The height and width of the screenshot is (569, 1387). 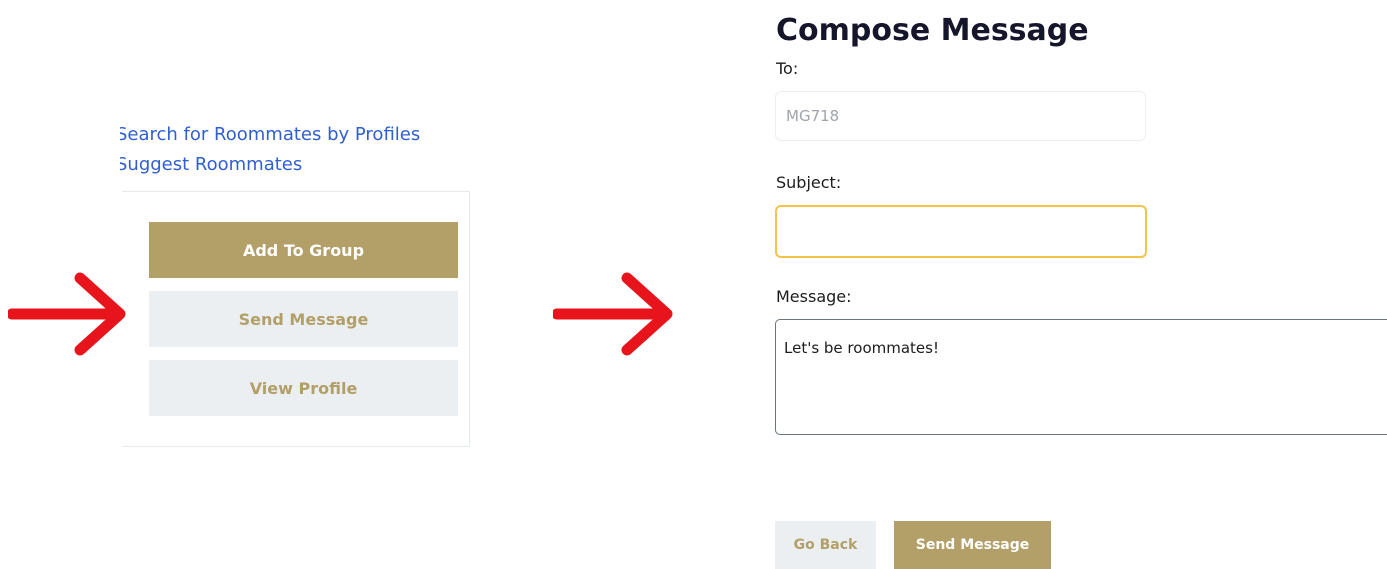 I want to click on to-field, so click(x=960, y=116).